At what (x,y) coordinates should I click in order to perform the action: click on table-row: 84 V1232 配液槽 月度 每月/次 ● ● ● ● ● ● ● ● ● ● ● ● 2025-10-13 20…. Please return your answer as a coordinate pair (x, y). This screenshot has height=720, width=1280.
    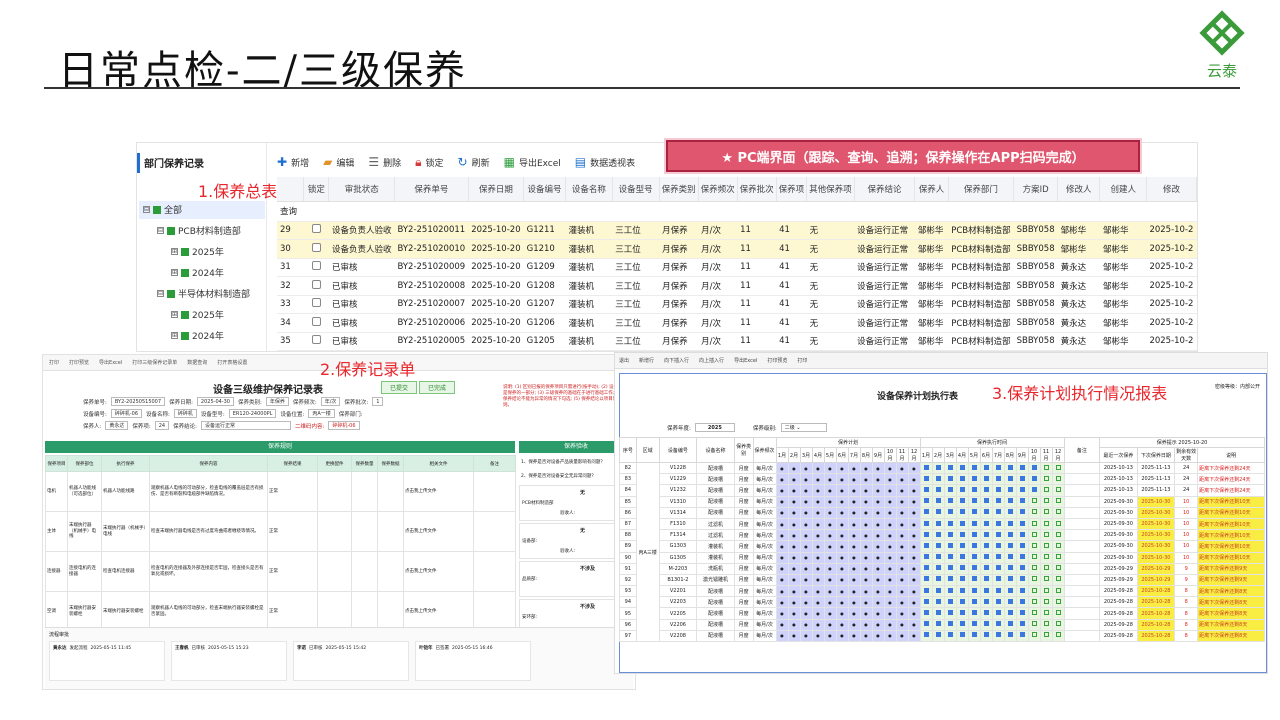
    Looking at the image, I should click on (942, 490).